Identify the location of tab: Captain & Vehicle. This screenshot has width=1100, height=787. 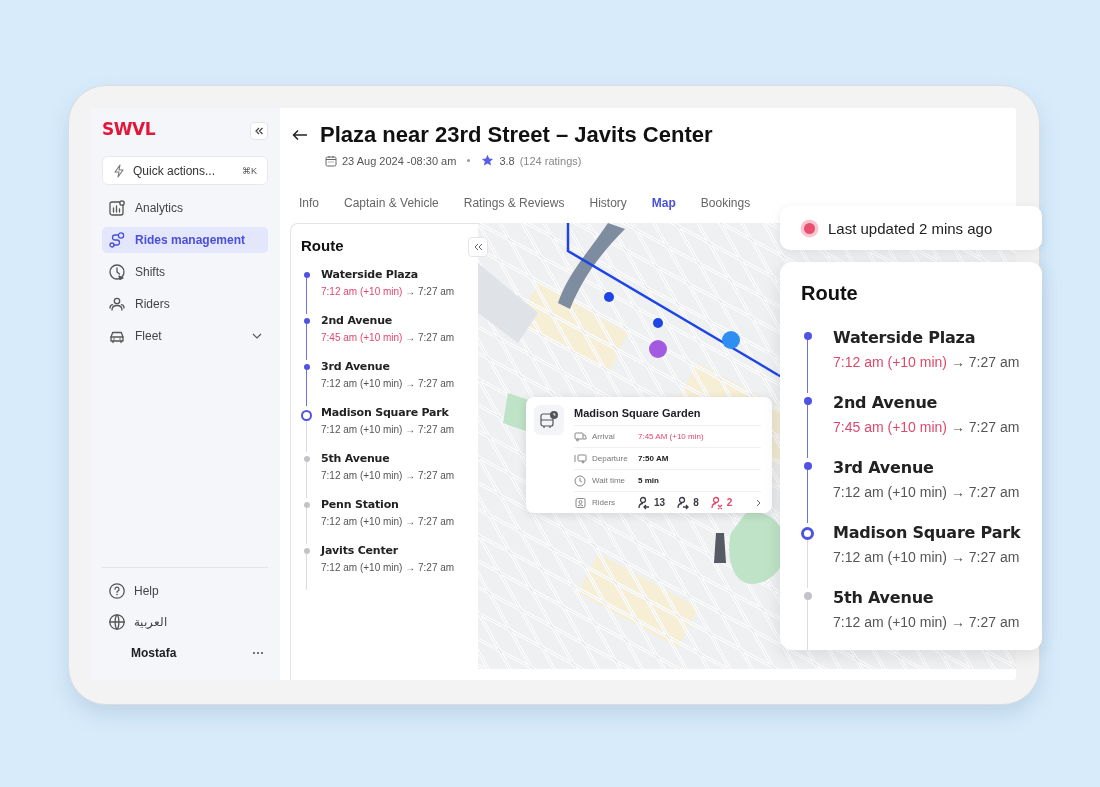
(391, 203).